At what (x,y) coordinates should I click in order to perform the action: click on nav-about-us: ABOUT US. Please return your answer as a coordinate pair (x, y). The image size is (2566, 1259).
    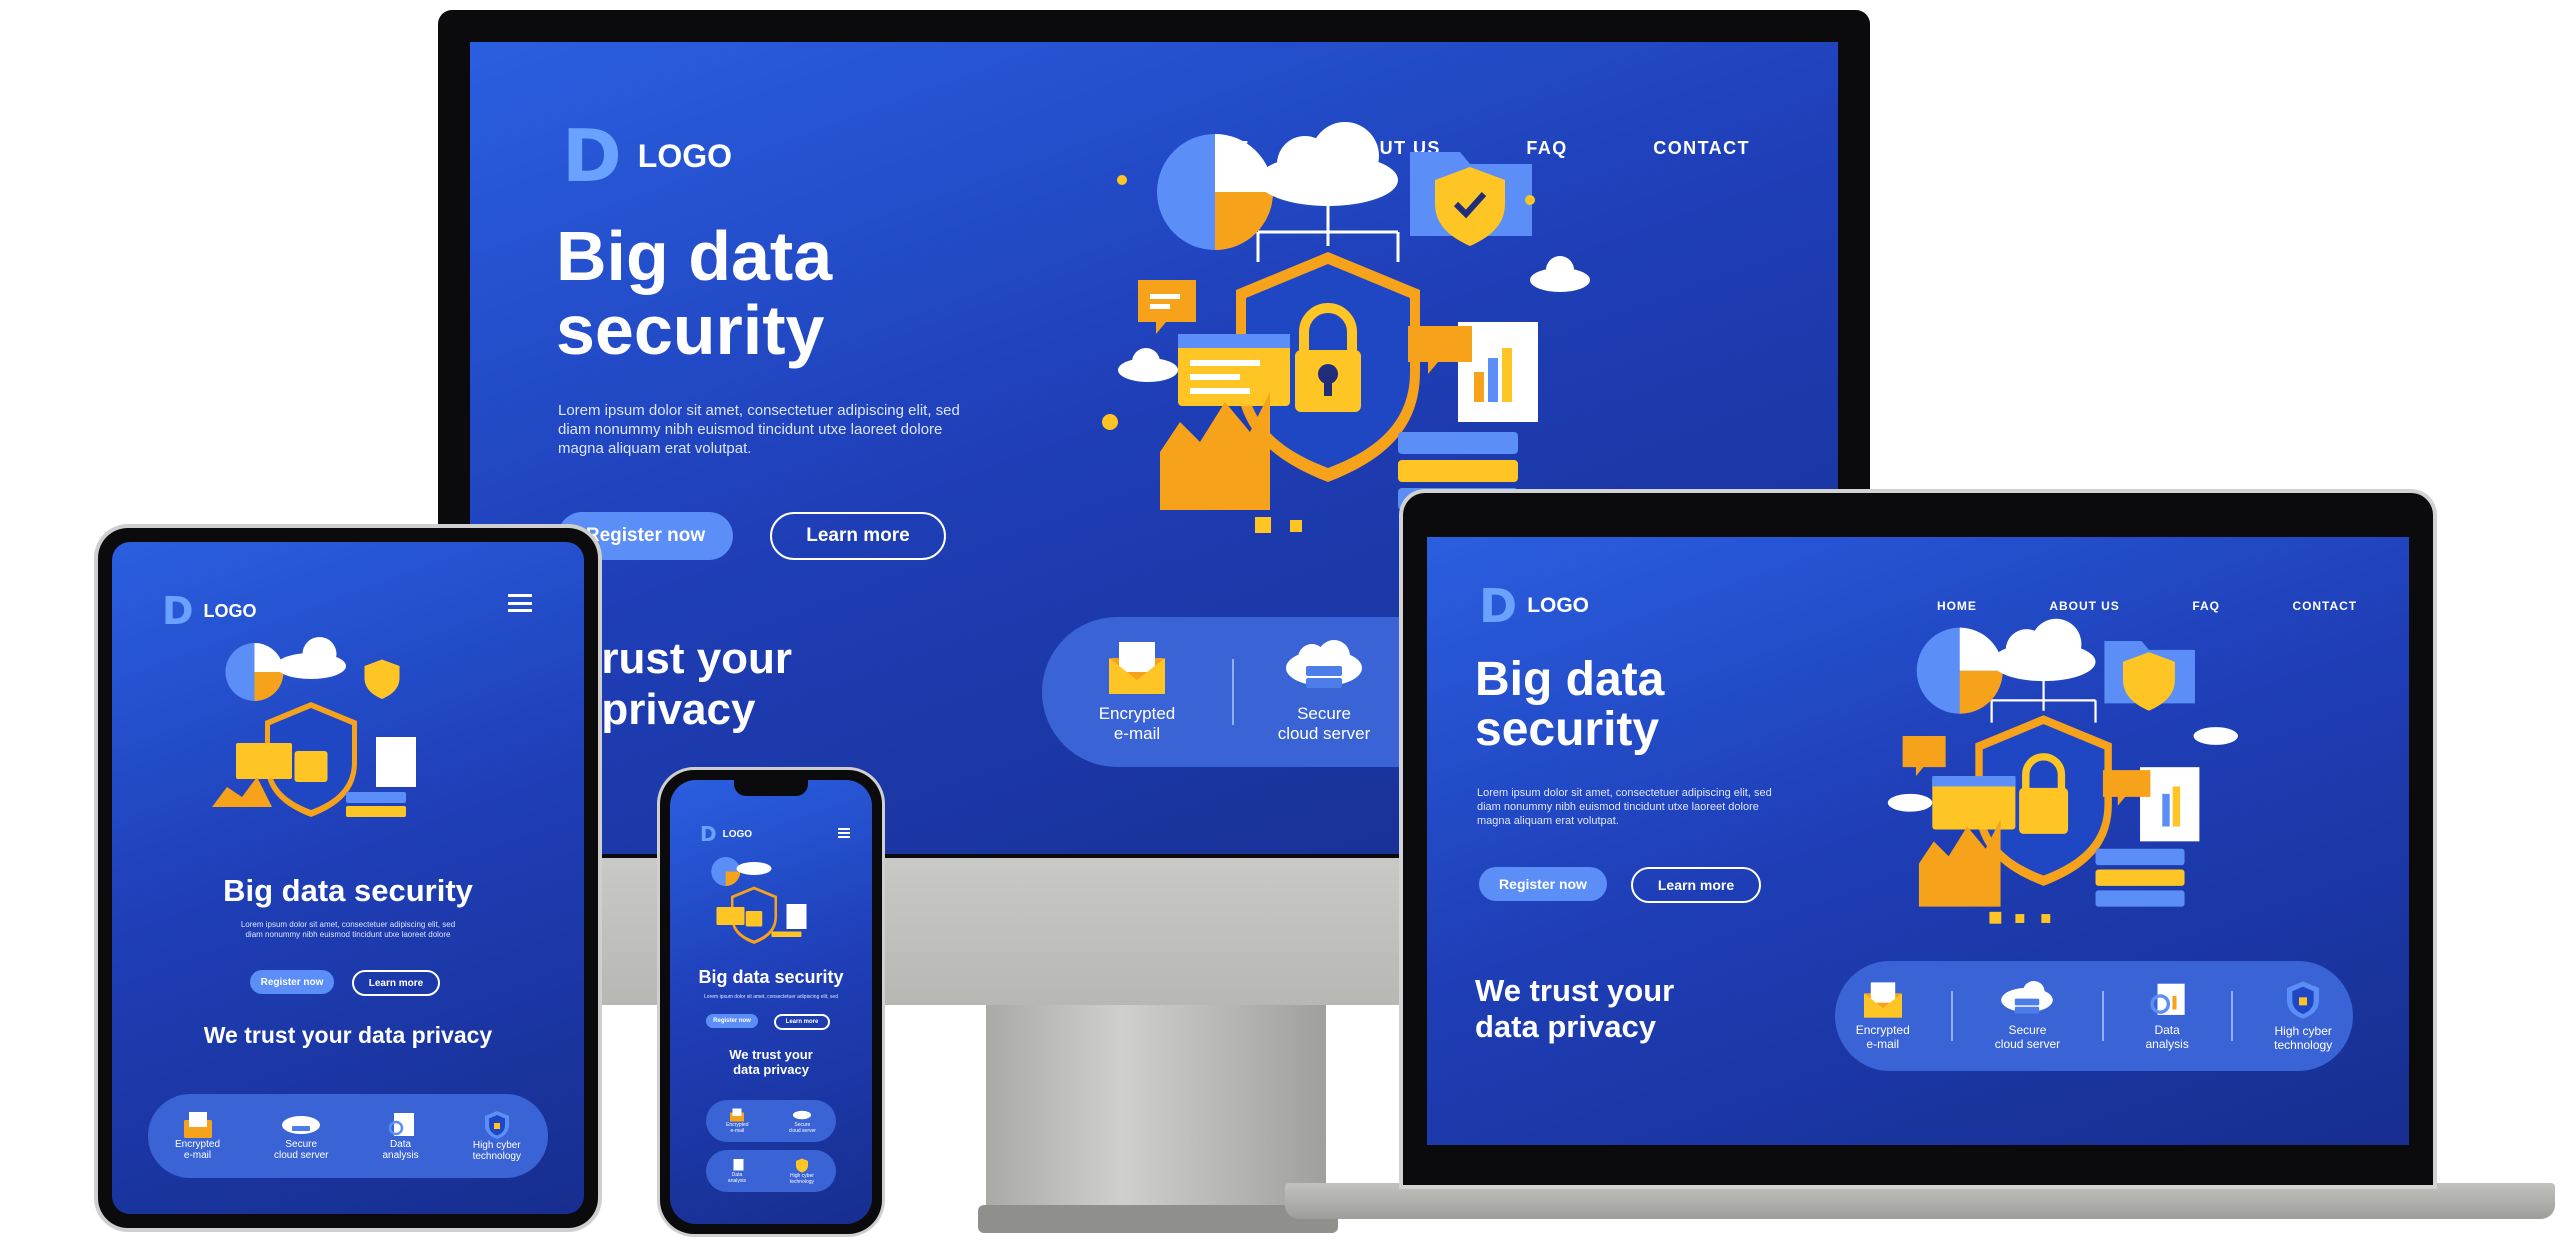
    Looking at the image, I should click on (2084, 606).